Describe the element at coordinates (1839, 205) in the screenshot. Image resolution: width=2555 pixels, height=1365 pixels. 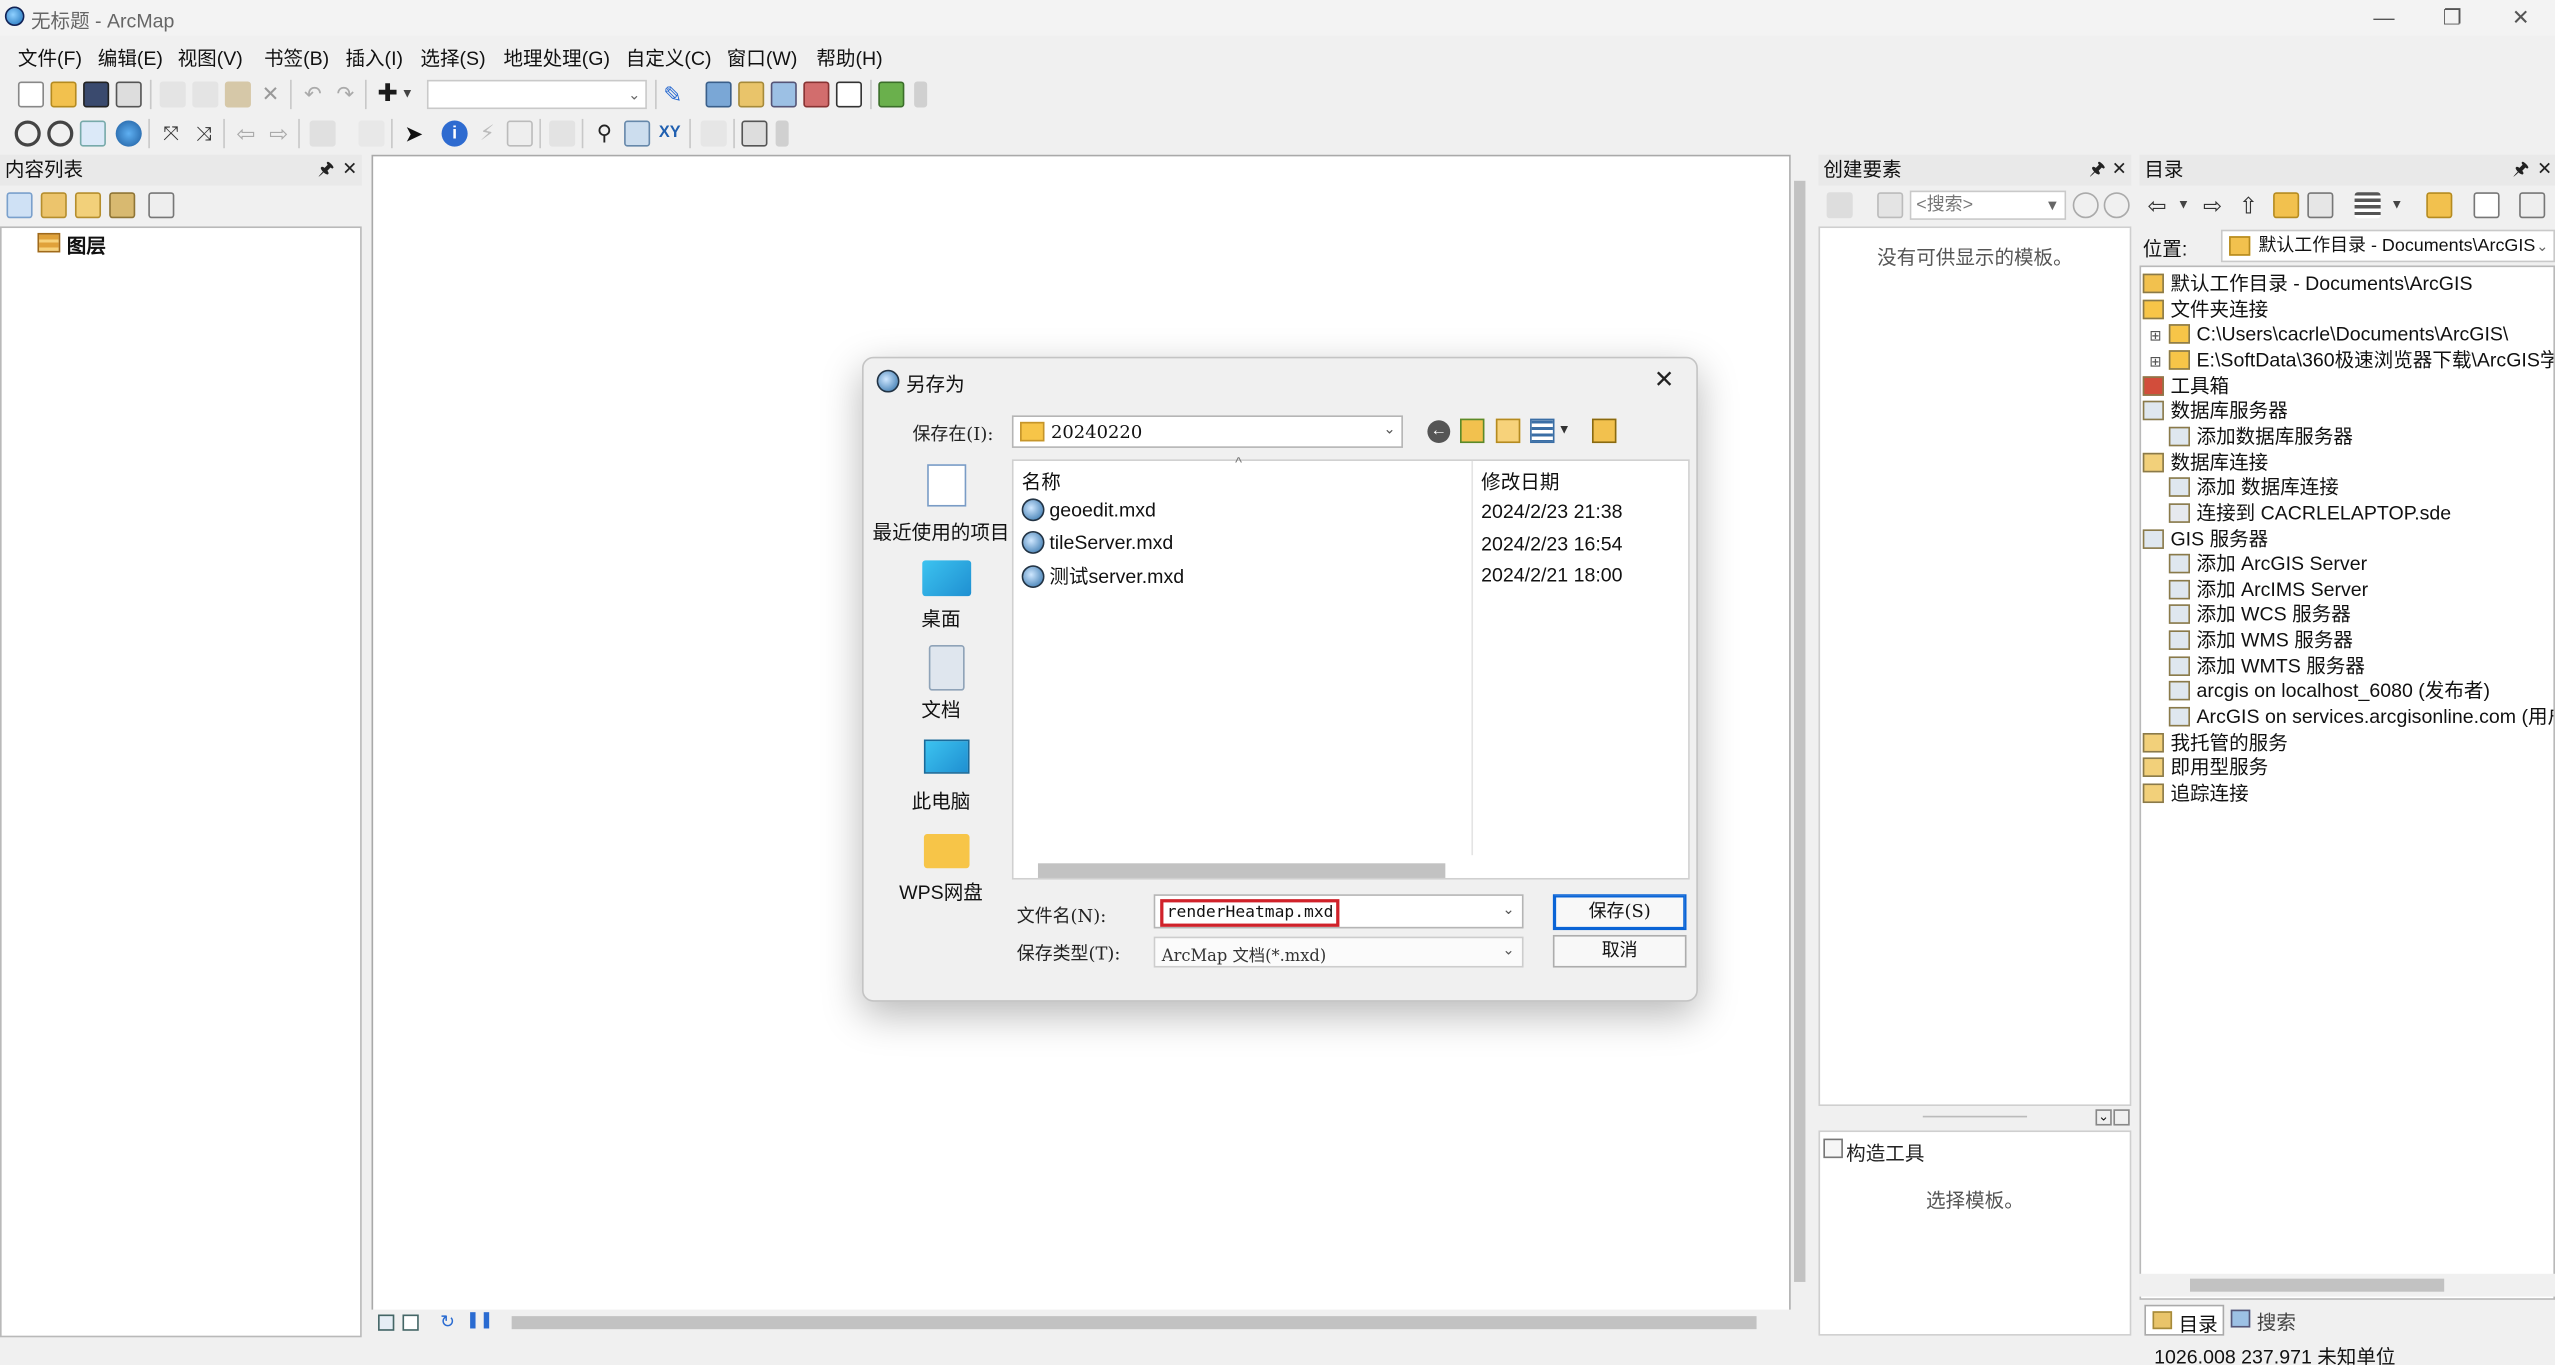
I see `organize-templates-icon` at that location.